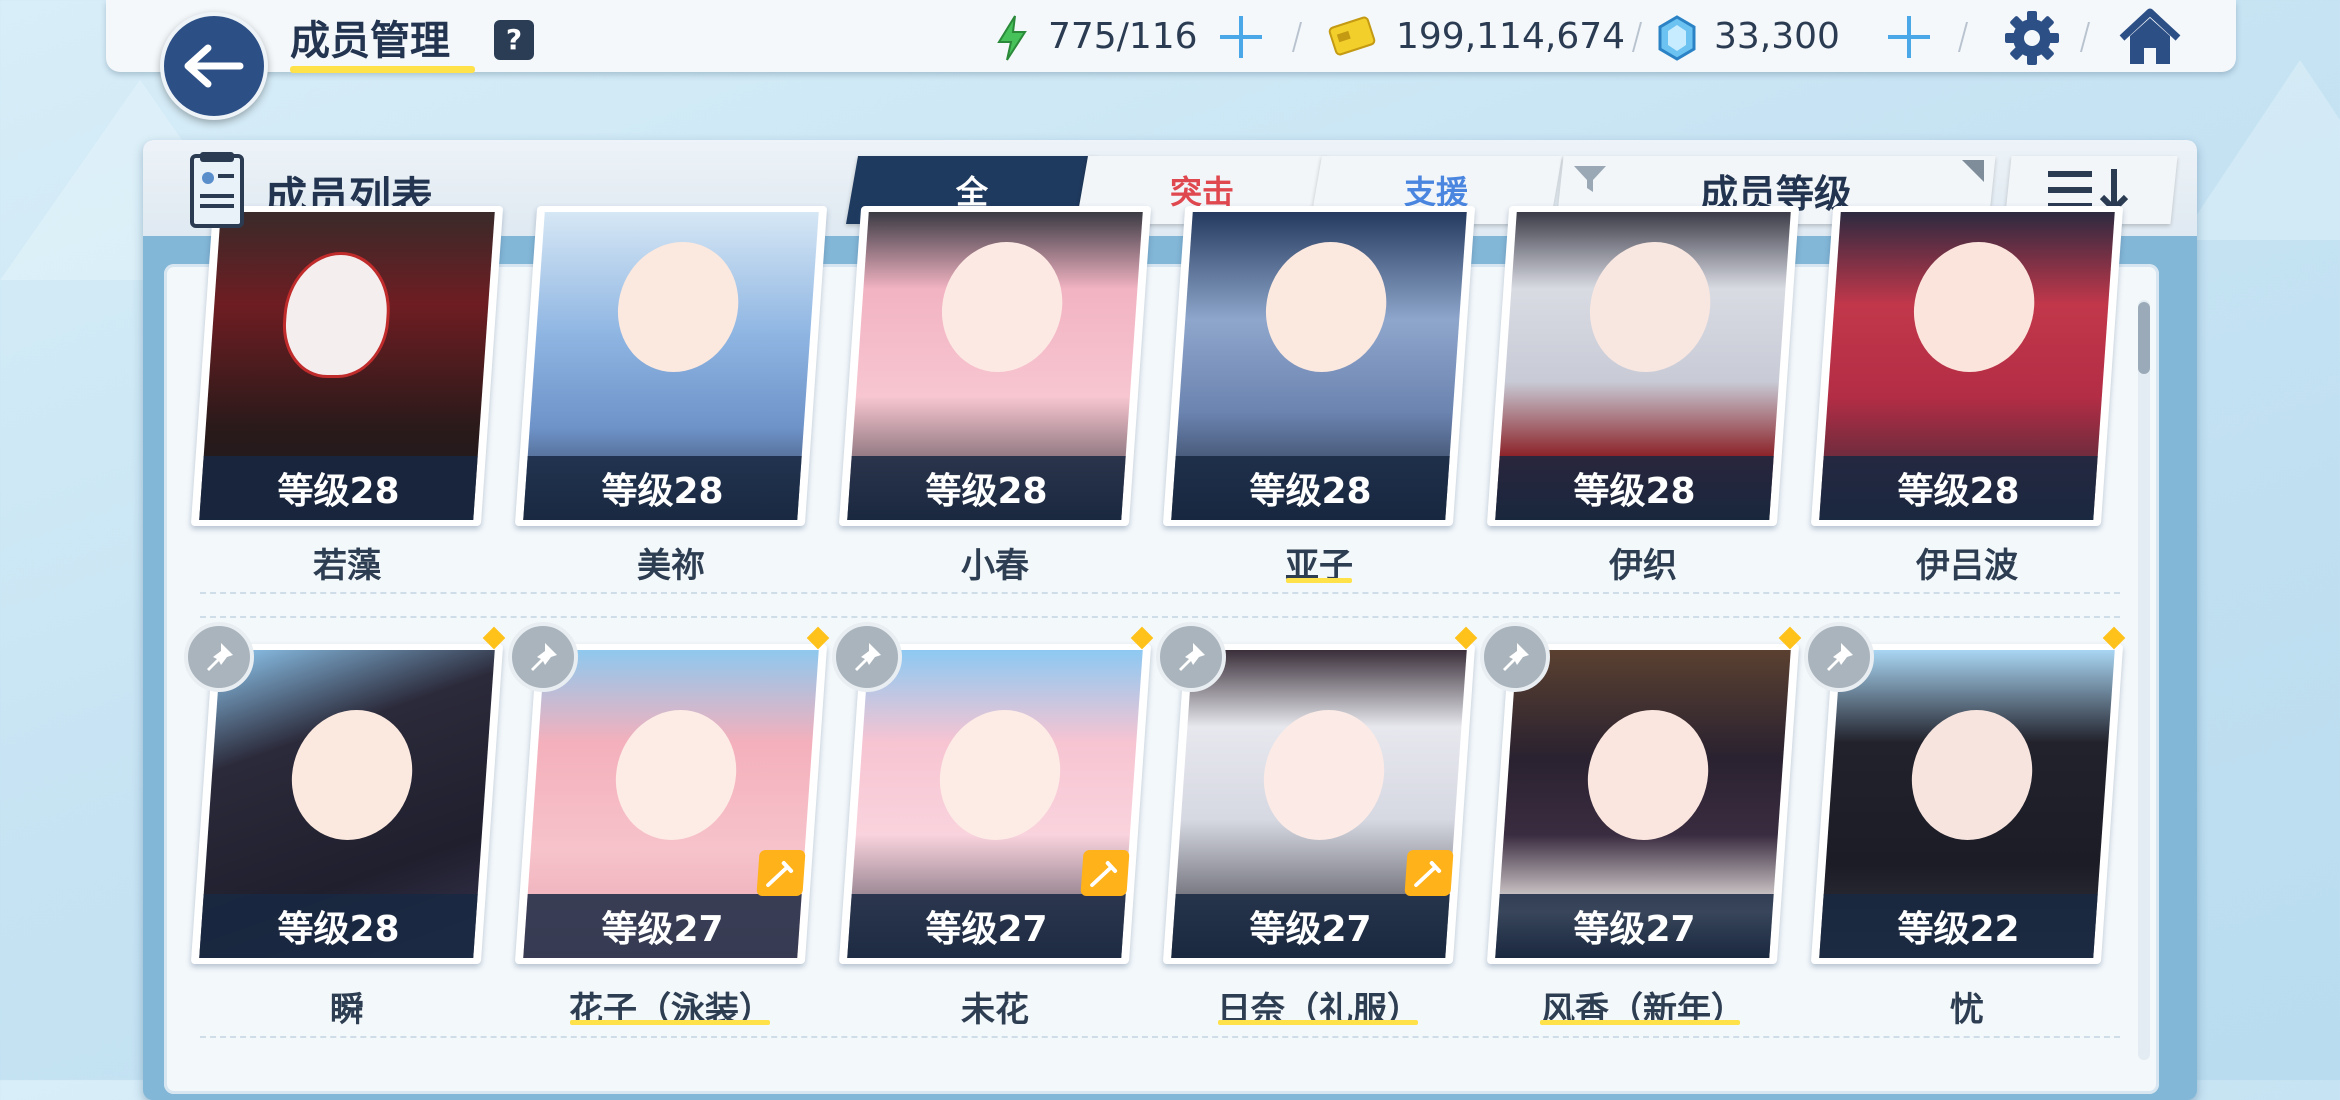 The image size is (2340, 1100). I want to click on dropdown-corner-icon, so click(1973, 171).